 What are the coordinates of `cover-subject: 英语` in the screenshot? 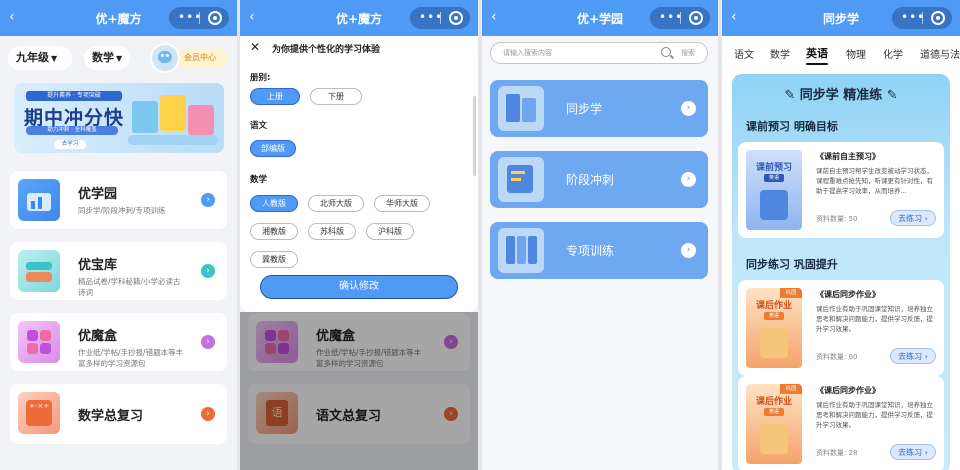 It's located at (774, 316).